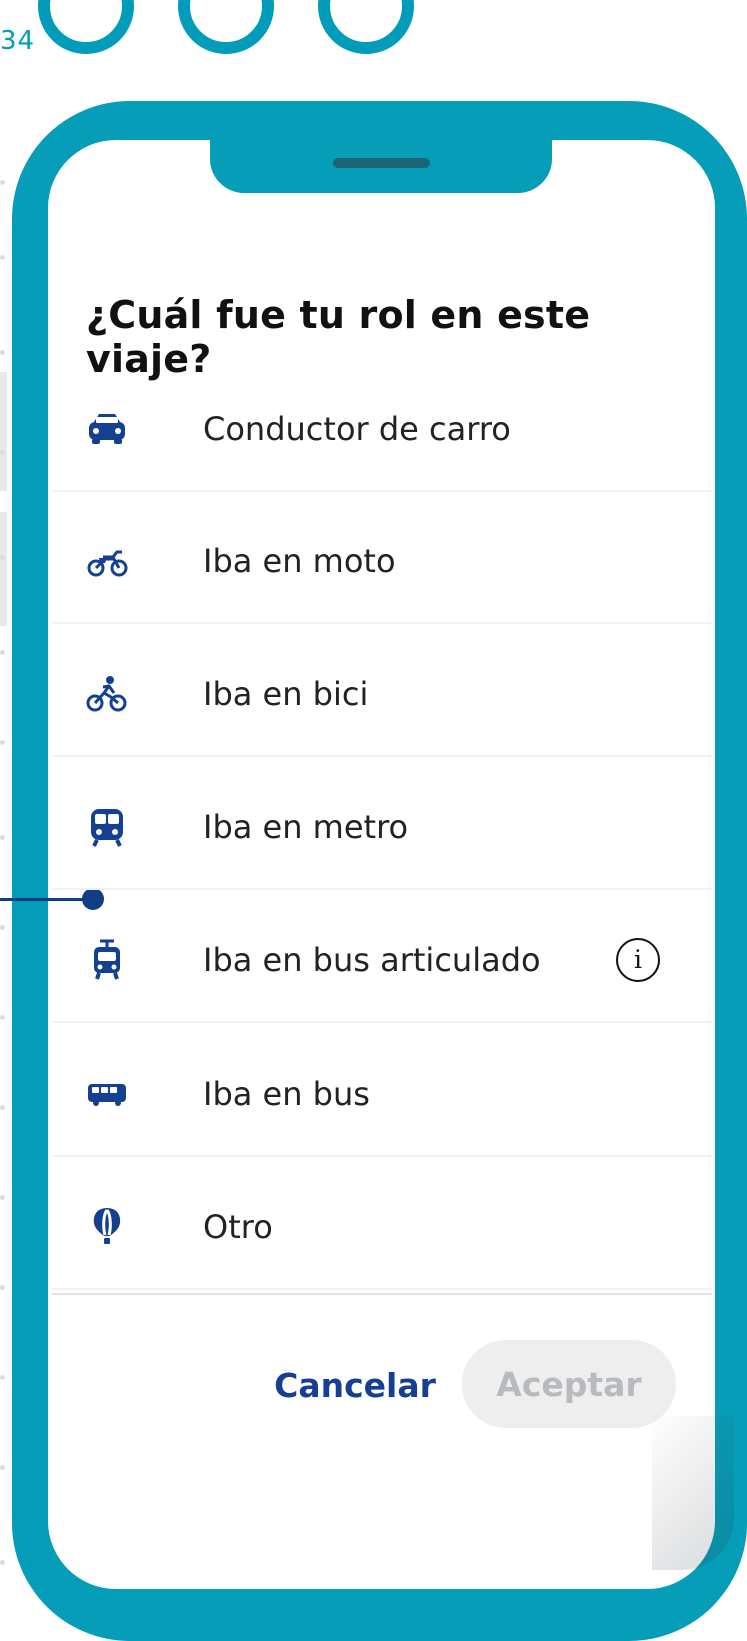 The width and height of the screenshot is (747, 1641). What do you see at coordinates (86, 27) in the screenshot?
I see `decorative-ring-left` at bounding box center [86, 27].